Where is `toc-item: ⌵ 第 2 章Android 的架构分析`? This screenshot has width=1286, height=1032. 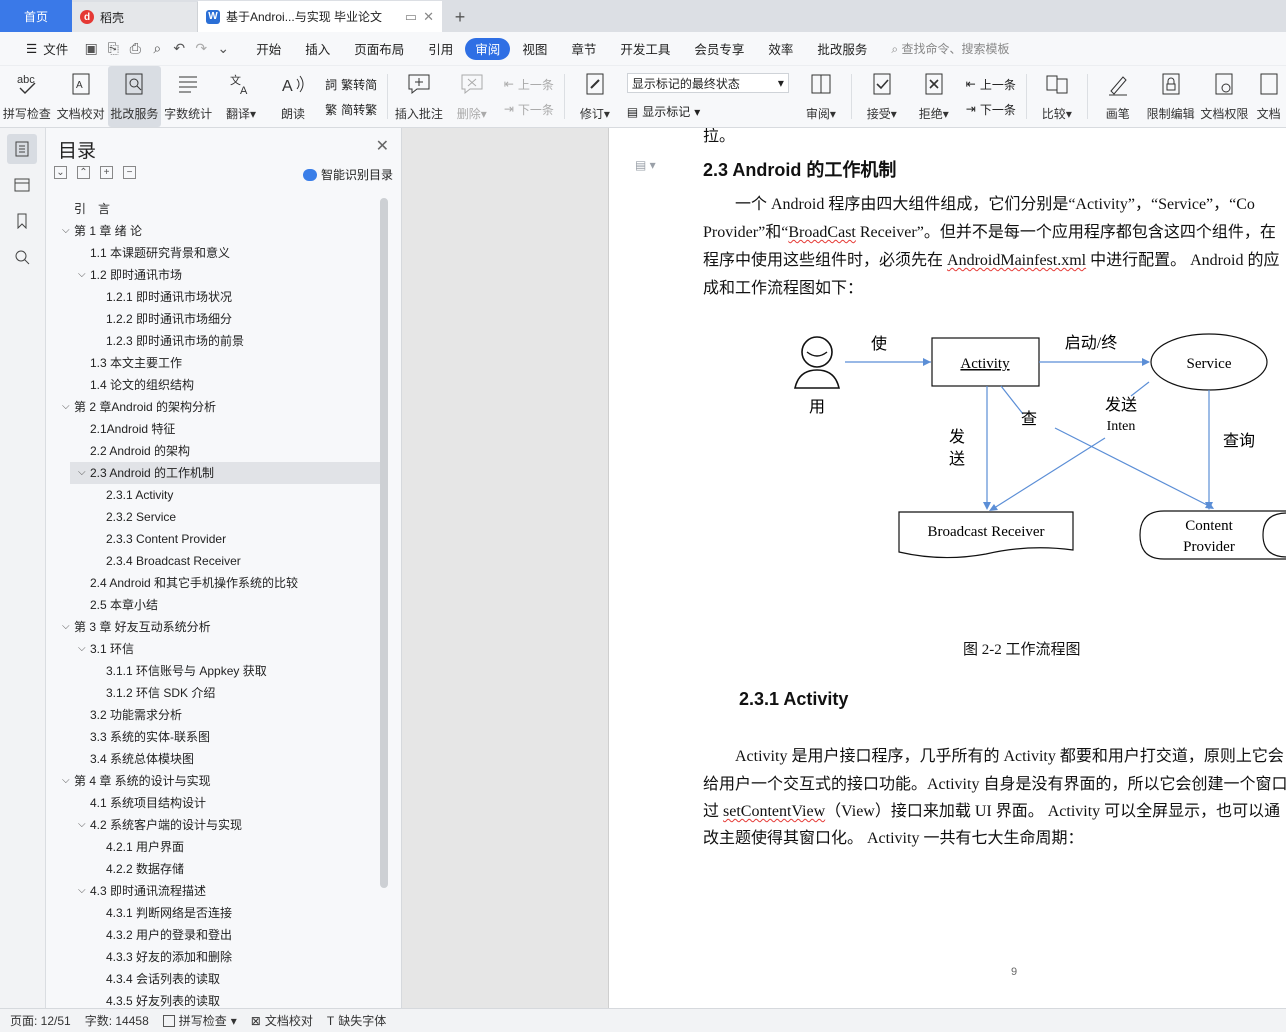
toc-item: ⌵ 第 2 章Android 的架构分析 is located at coordinates (213, 407).